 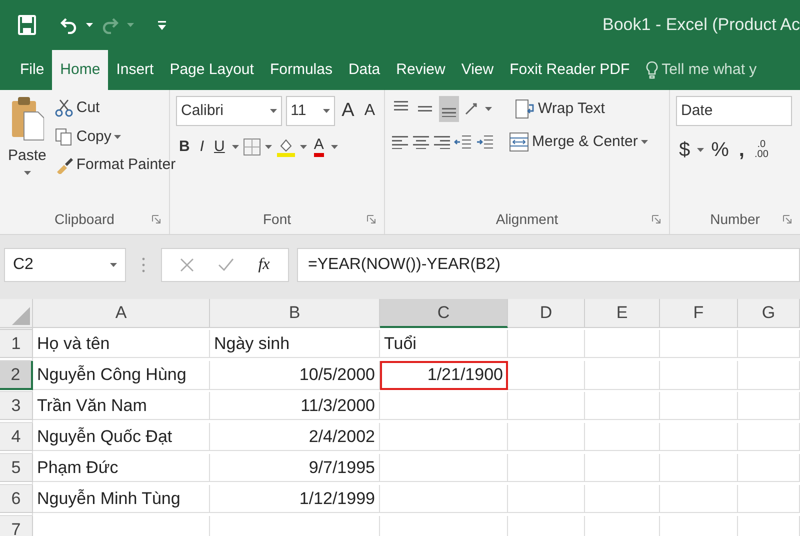 What do you see at coordinates (769, 313) in the screenshot?
I see `column-header: G` at bounding box center [769, 313].